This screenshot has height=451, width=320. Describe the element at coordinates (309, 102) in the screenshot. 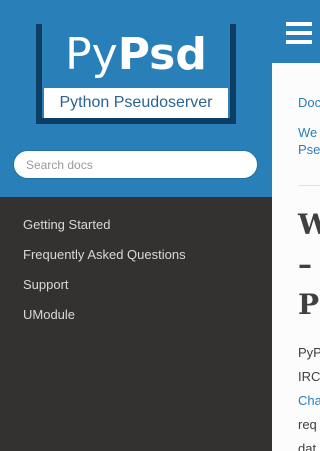

I see `breadcrumb-home: Doc` at that location.